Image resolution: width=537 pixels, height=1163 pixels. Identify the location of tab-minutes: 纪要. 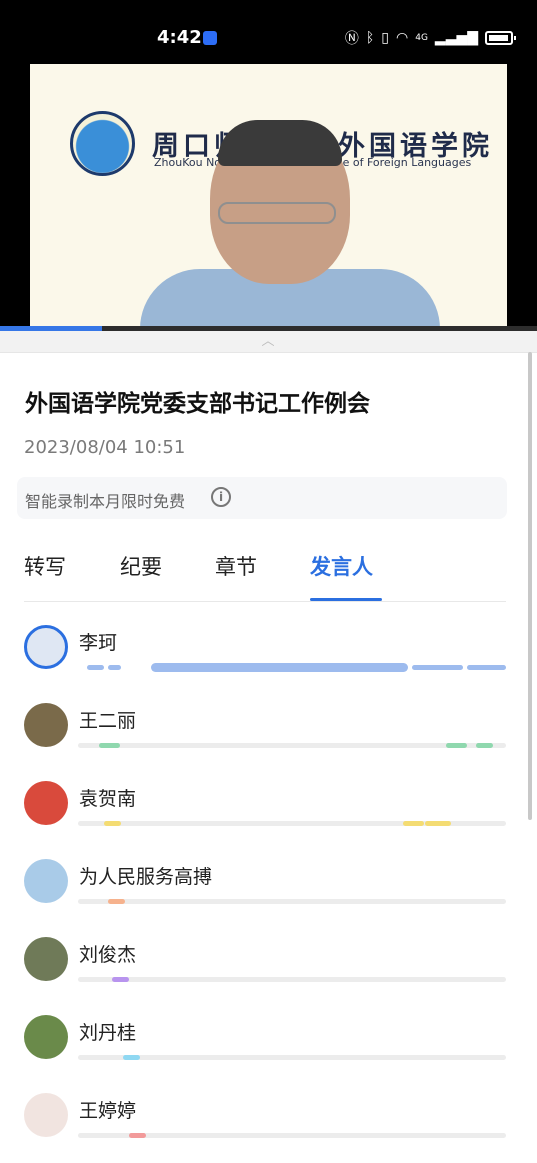
(141, 566).